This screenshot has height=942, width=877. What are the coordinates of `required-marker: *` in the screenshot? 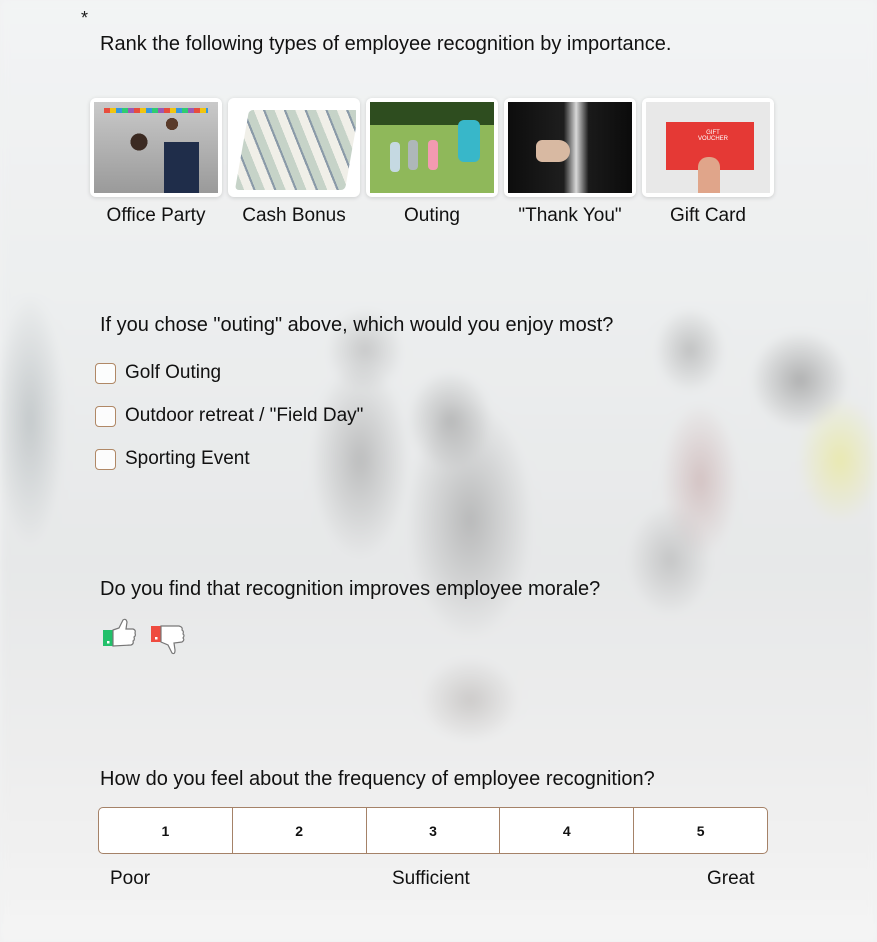 It's located at (85, 18).